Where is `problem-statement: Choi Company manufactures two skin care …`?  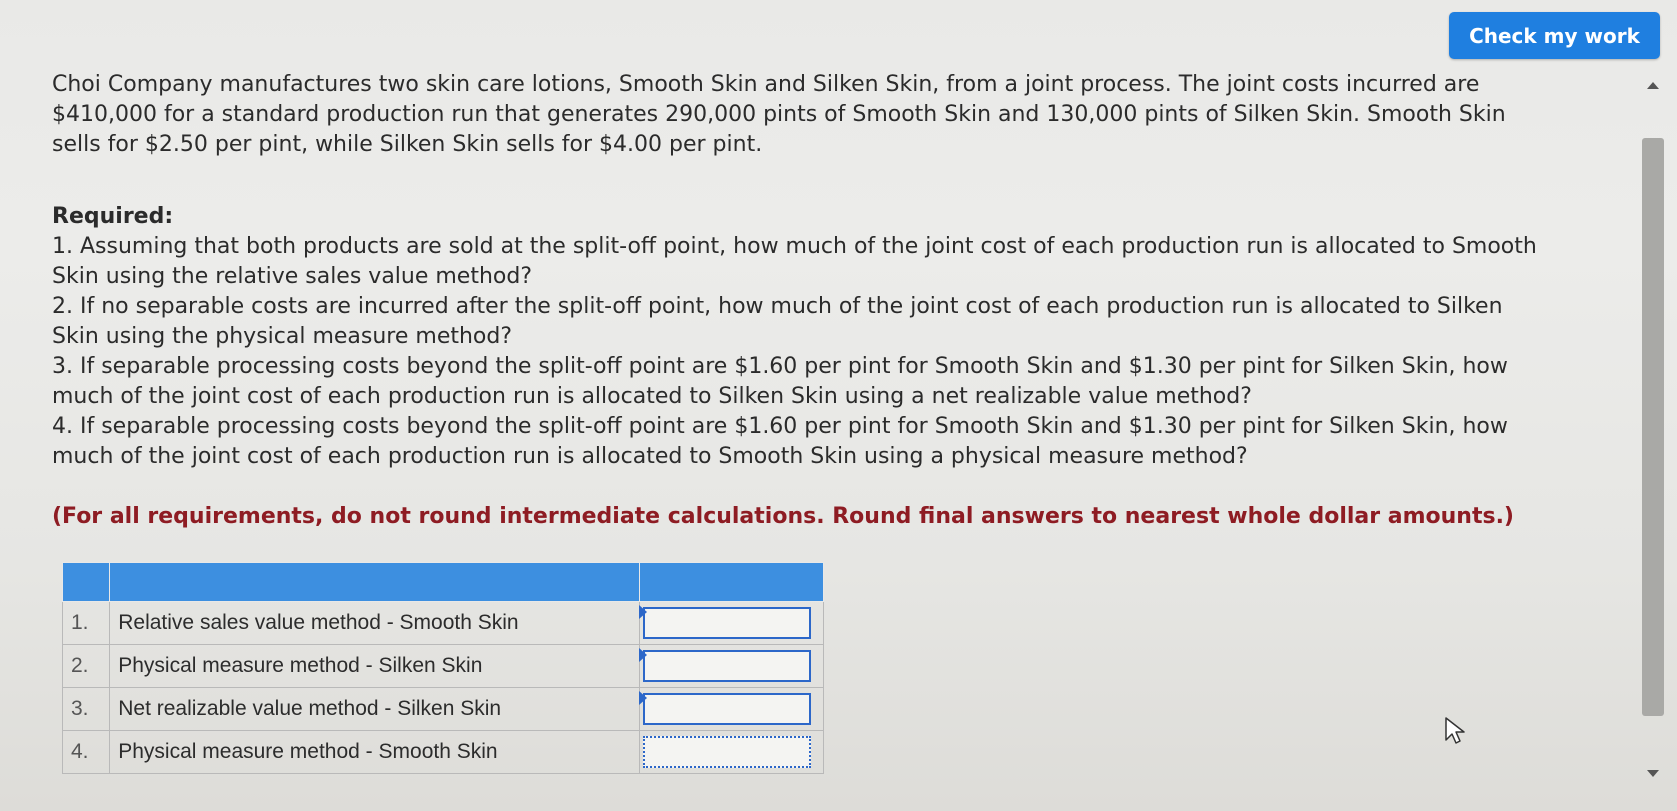
problem-statement: Choi Company manufactures two skin care … is located at coordinates (832, 115).